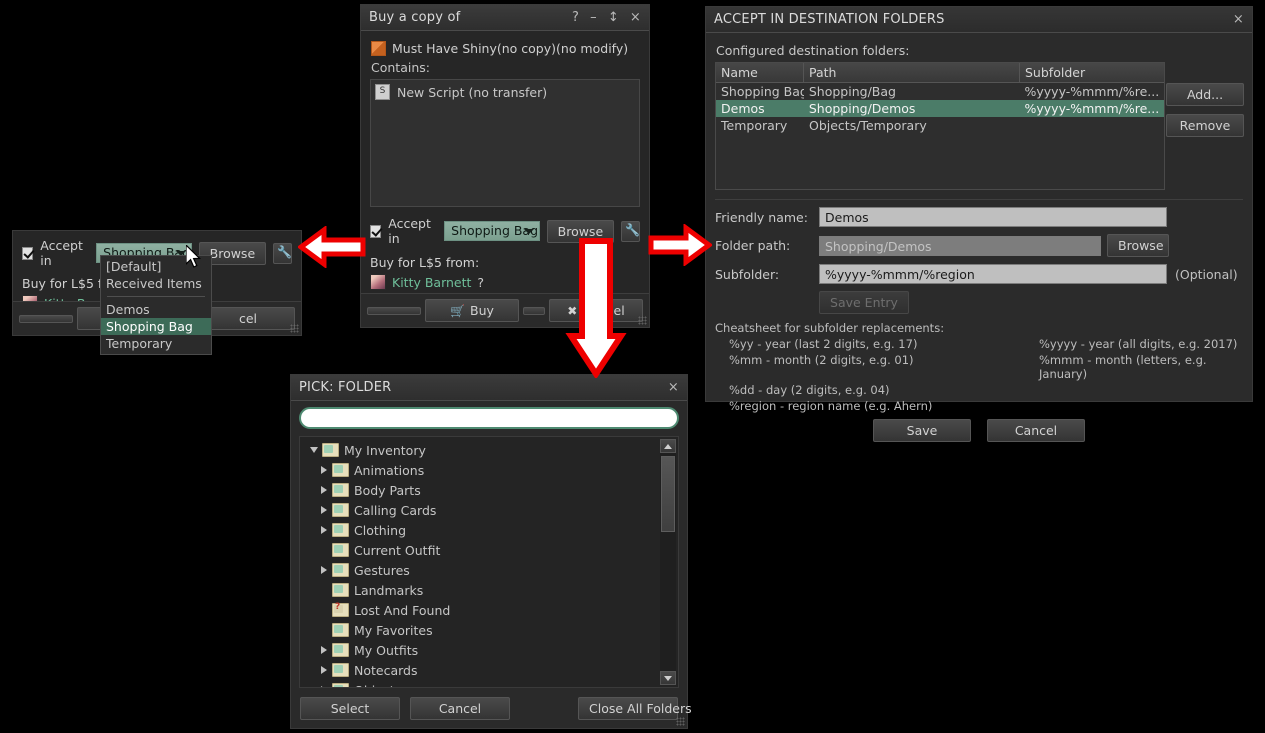 This screenshot has height=733, width=1265. What do you see at coordinates (864, 302) in the screenshot?
I see `save-entry-button: Save Entry` at bounding box center [864, 302].